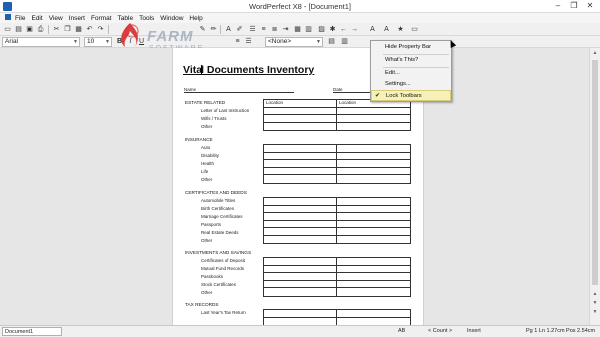 Image resolution: width=600 pixels, height=337 pixels. What do you see at coordinates (20, 18) in the screenshot?
I see `menu-file: File` at bounding box center [20, 18].